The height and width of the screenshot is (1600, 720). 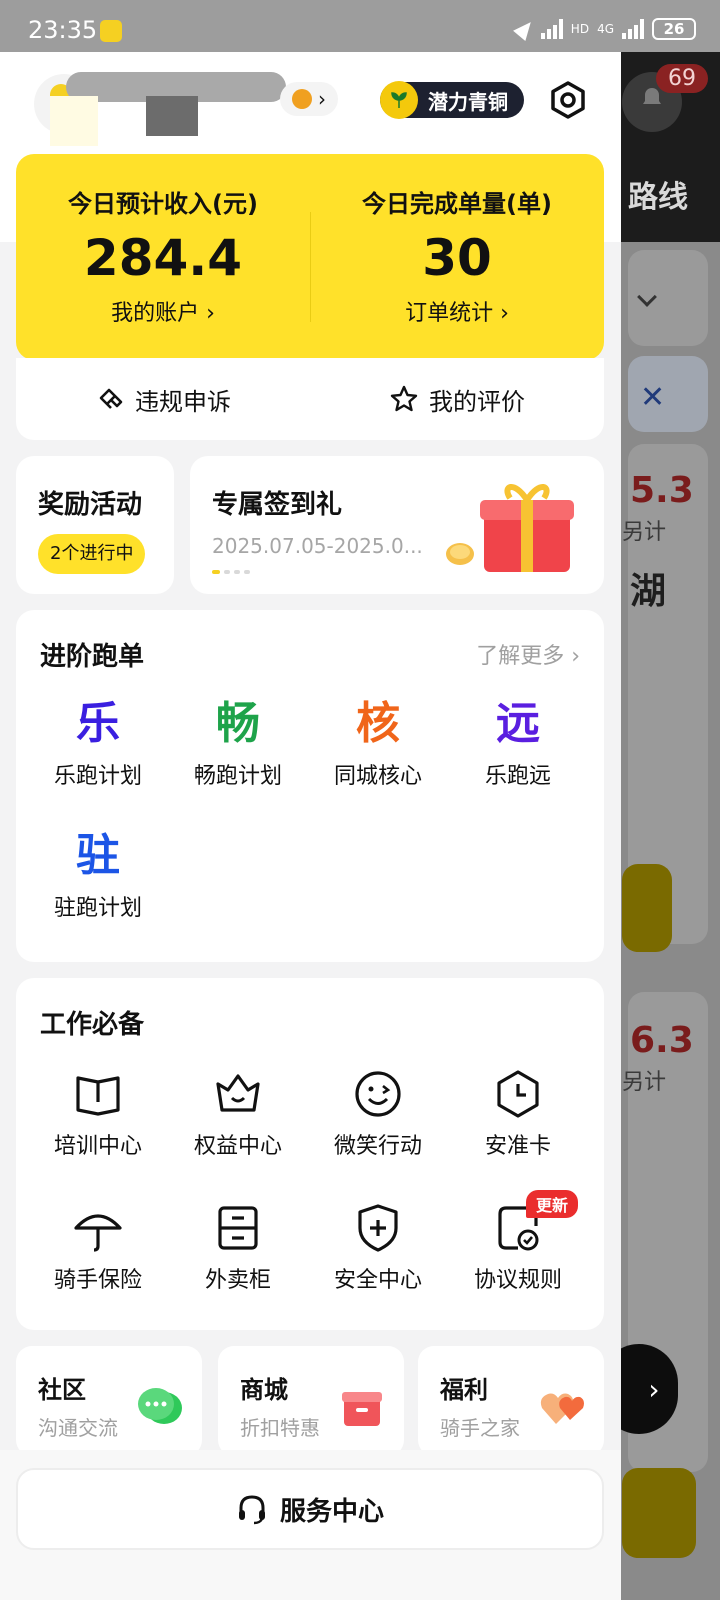 I want to click on work-item-benefits: 权益中心, so click(x=238, y=1113).